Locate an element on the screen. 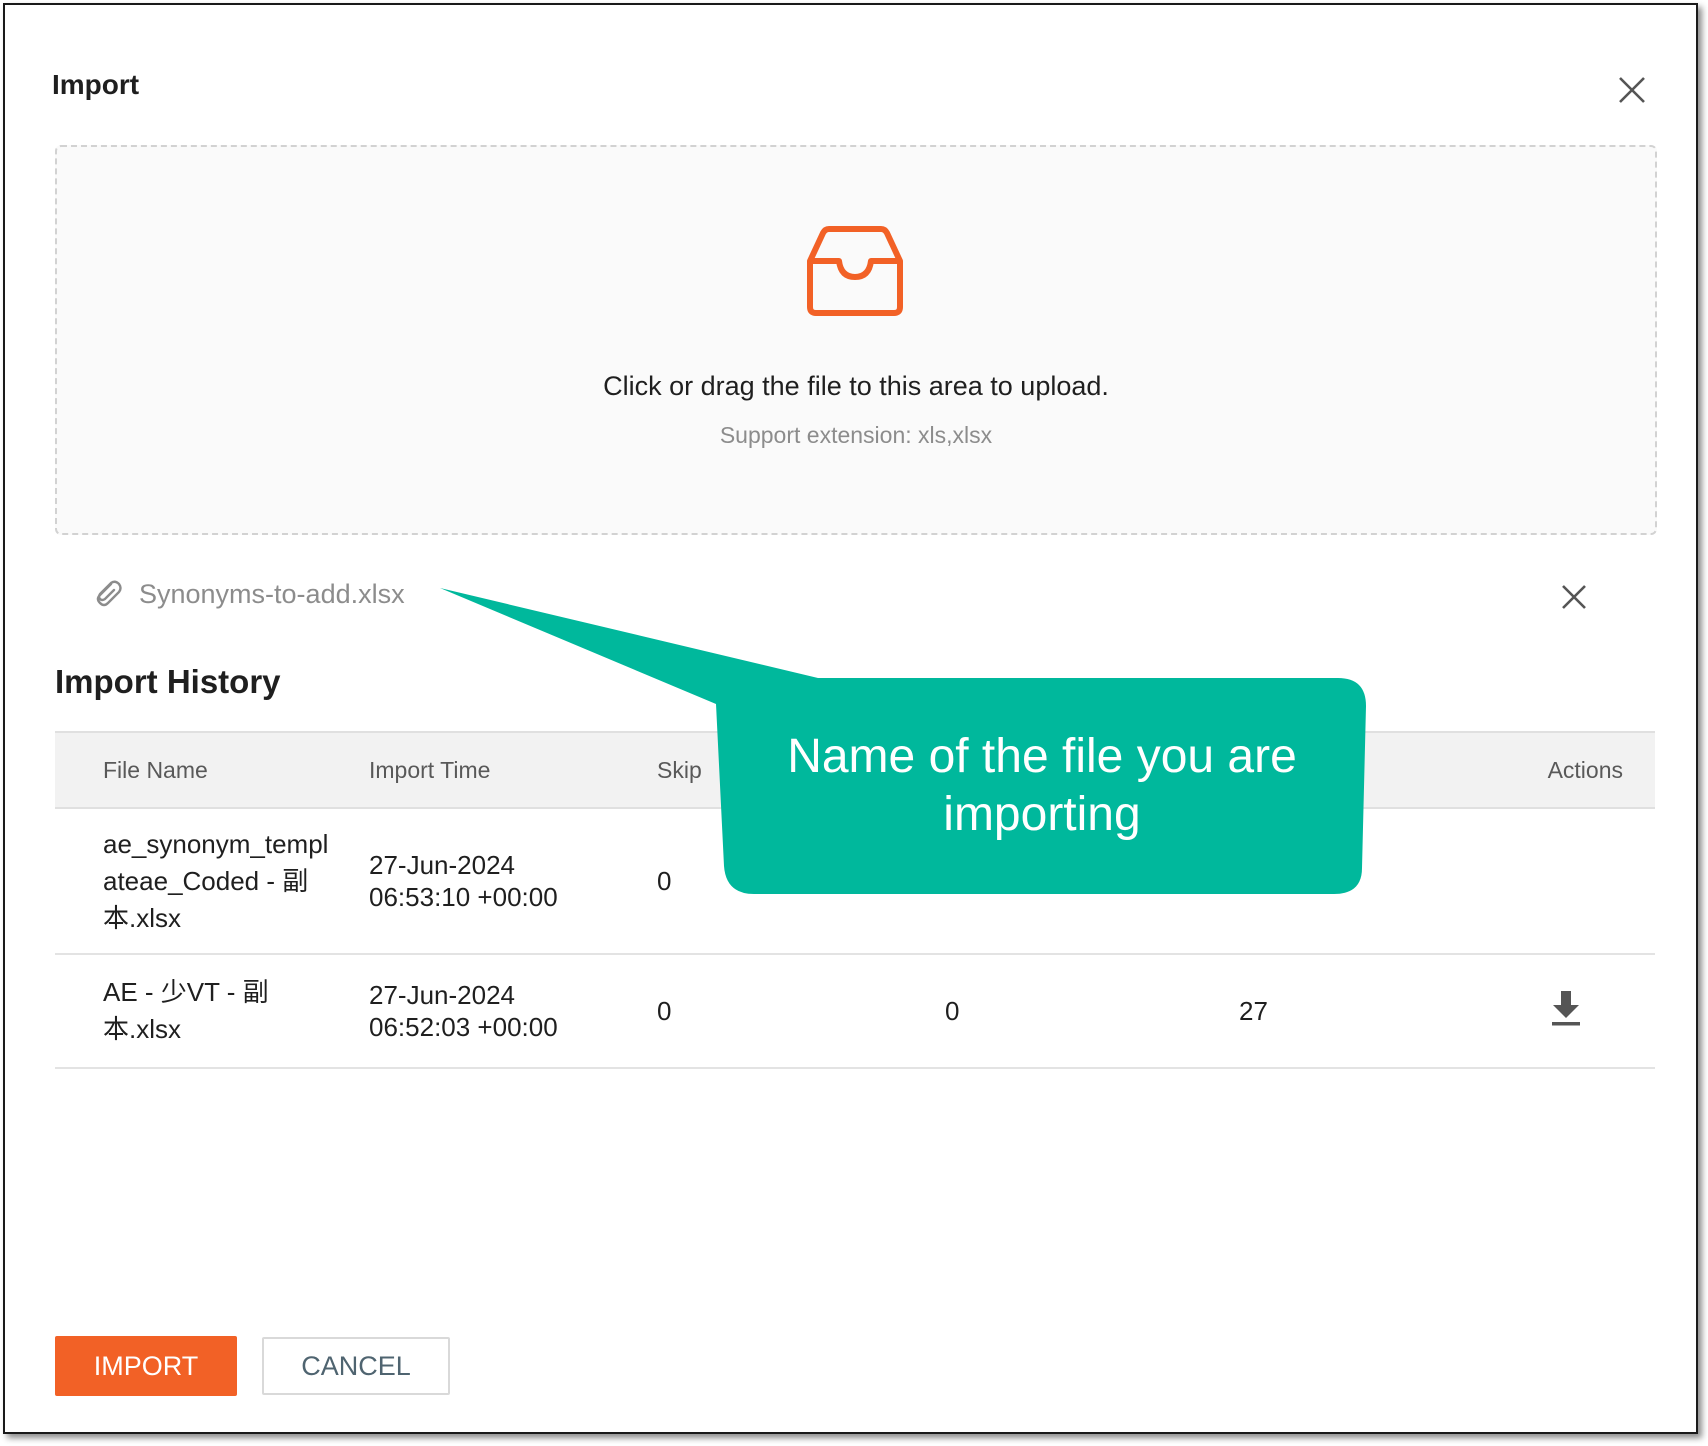  cell-skip: 0 is located at coordinates (801, 1011).